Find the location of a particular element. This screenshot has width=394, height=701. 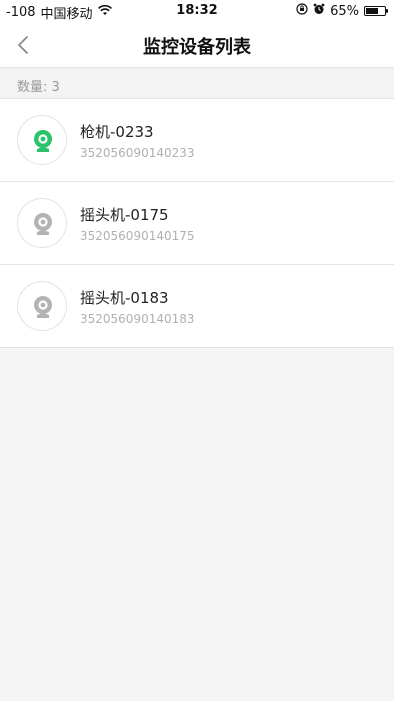

page-title: 监控设备列表 is located at coordinates (197, 47).